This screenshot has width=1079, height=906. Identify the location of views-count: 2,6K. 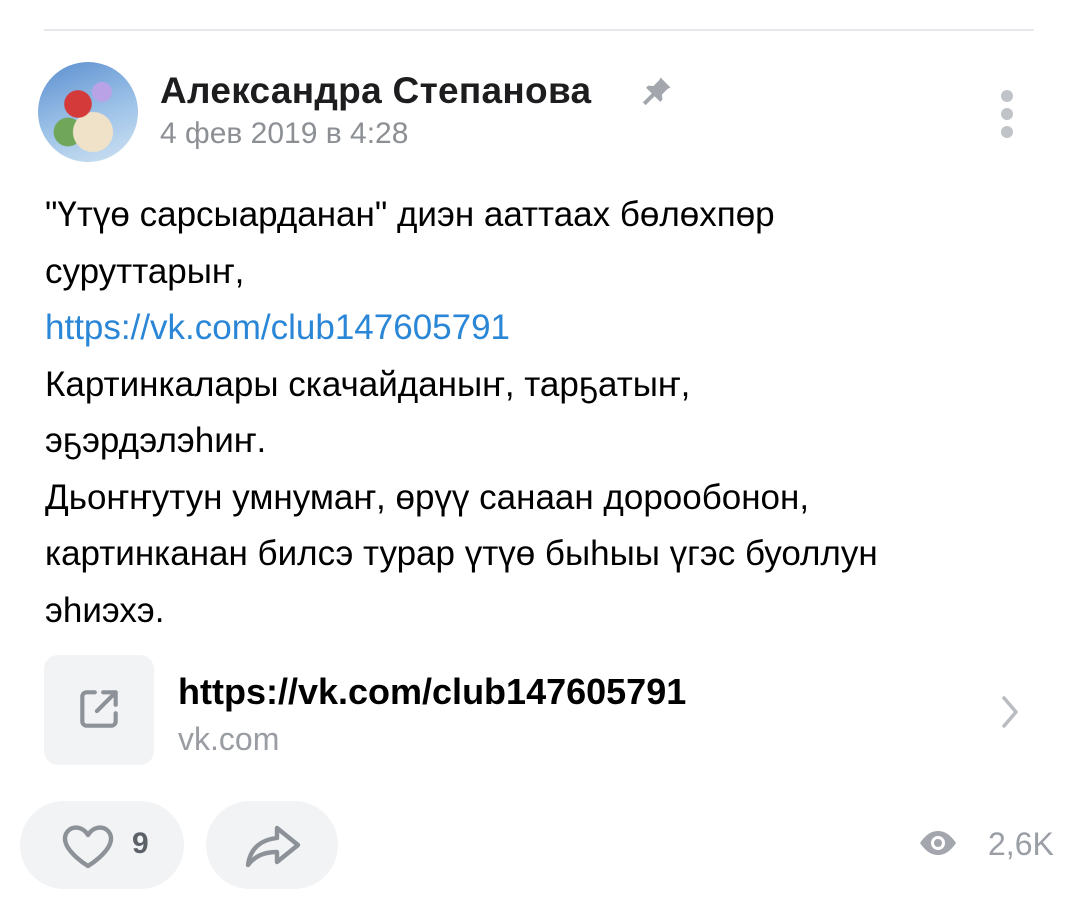
(1021, 844).